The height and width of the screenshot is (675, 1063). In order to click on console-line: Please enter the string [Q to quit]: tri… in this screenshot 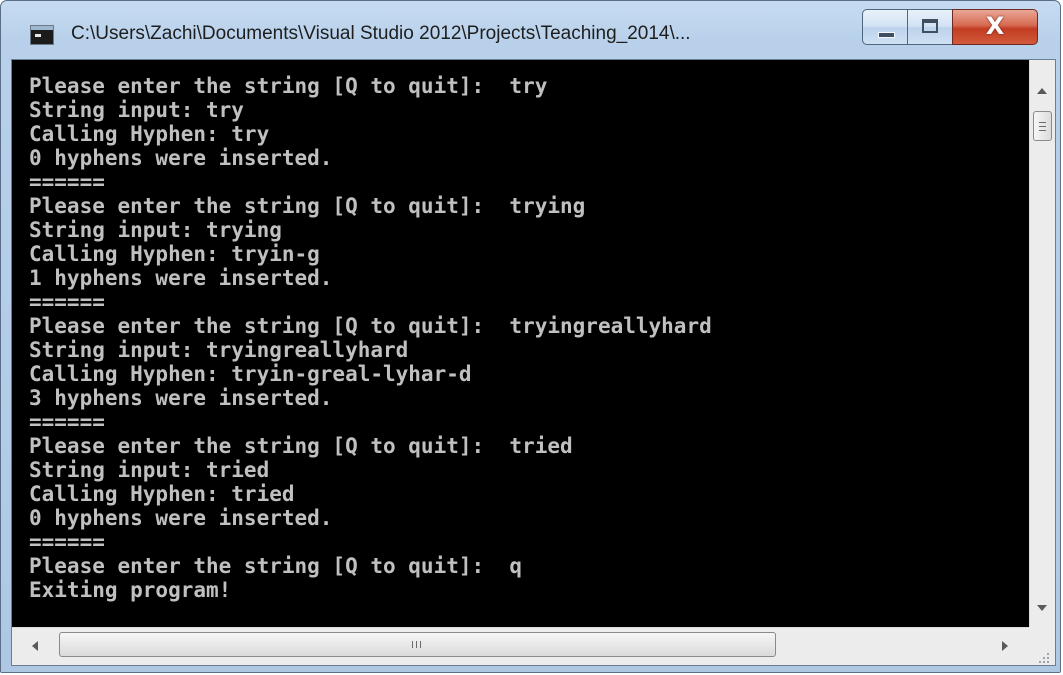, I will do `click(301, 446)`.